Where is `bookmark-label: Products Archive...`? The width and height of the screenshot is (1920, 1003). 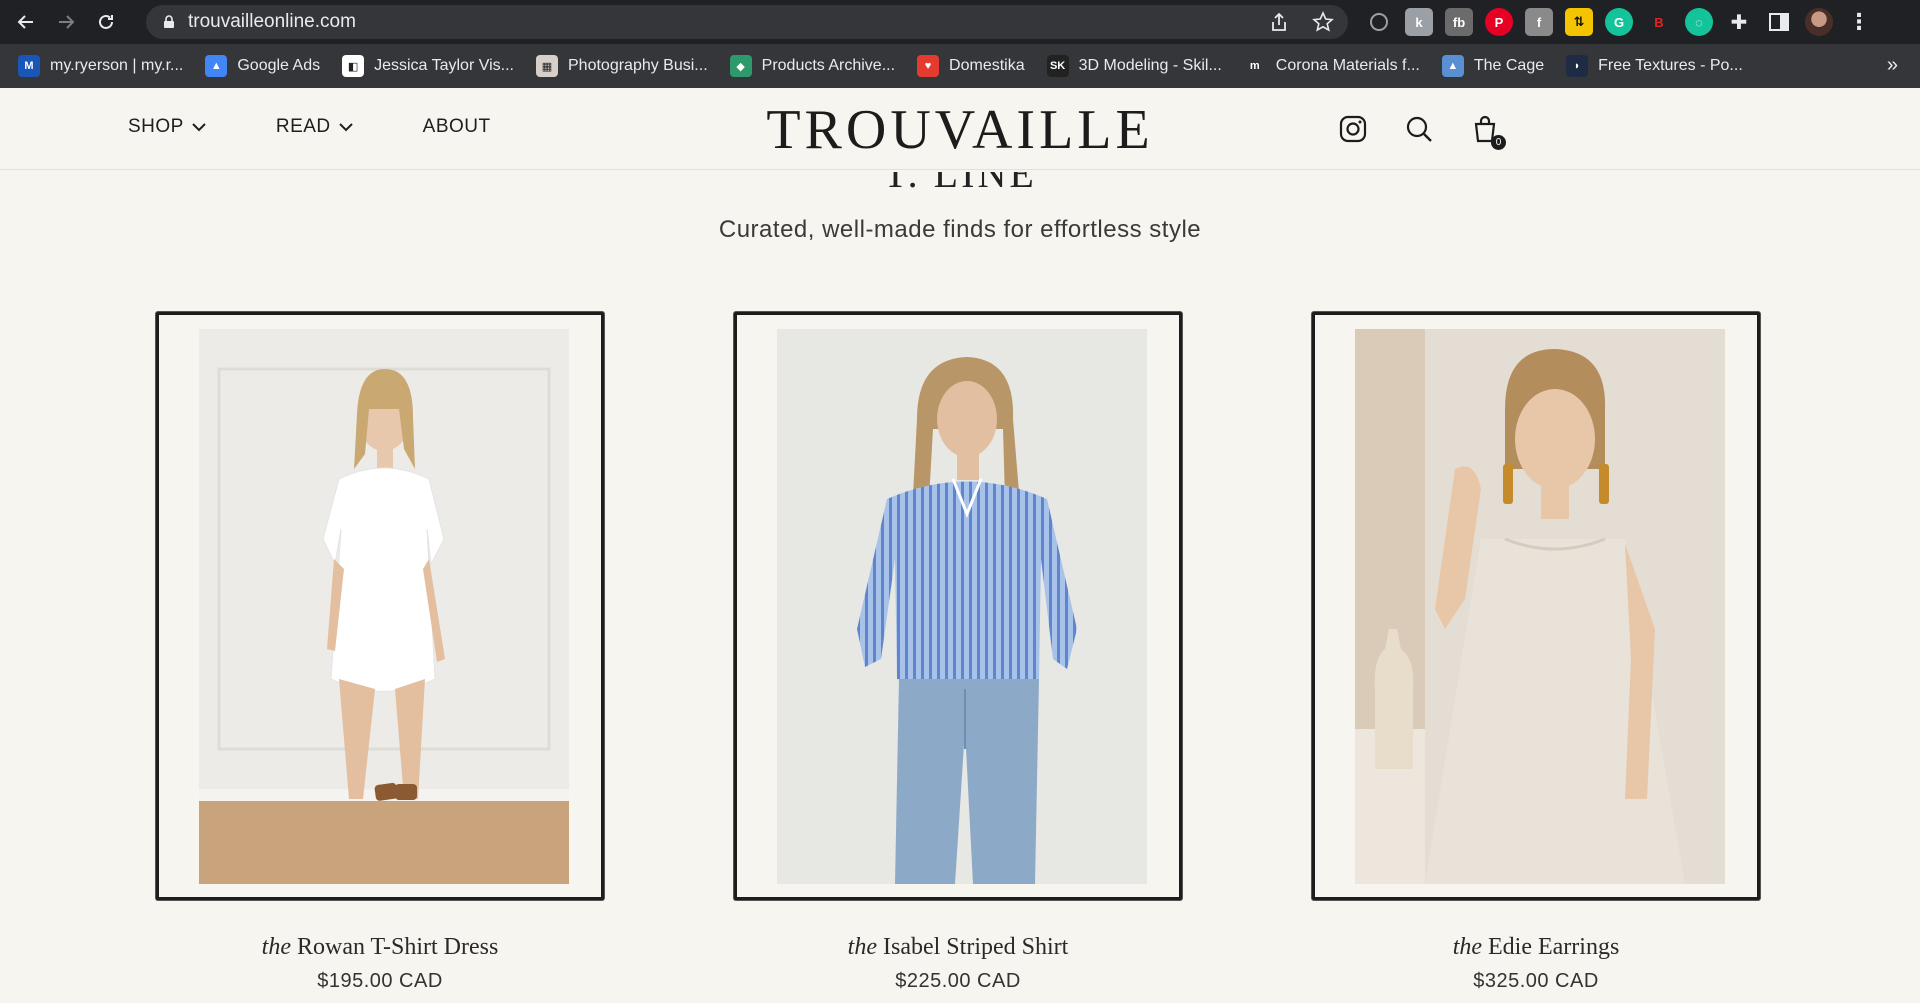 bookmark-label: Products Archive... is located at coordinates (828, 65).